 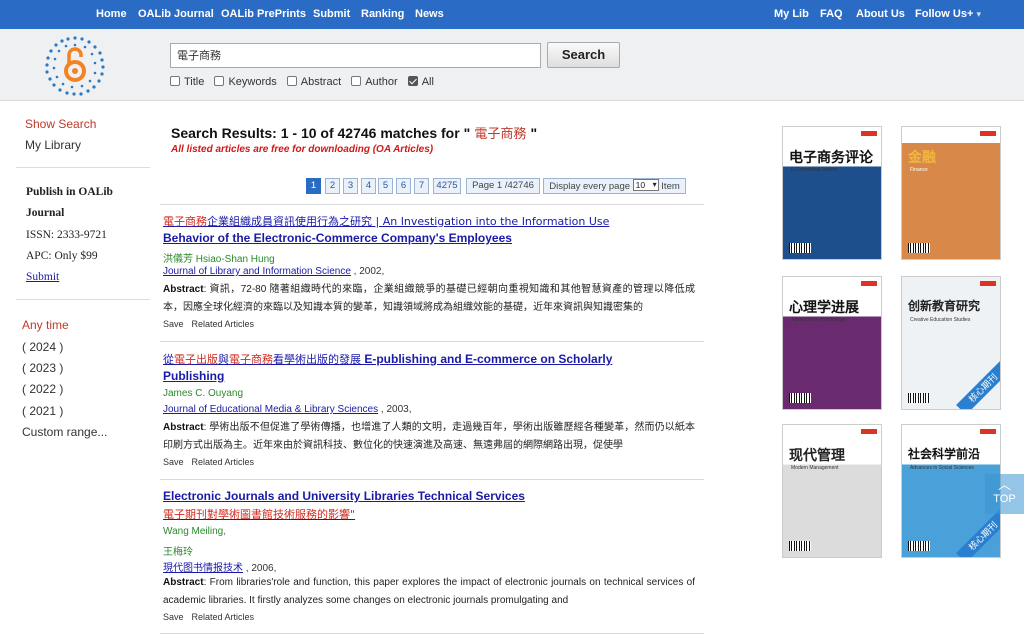 I want to click on per-page-select: 10, so click(x=645, y=185).